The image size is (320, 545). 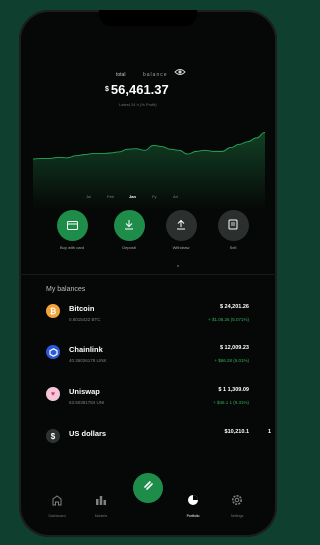 I want to click on gear-icon, so click(x=237, y=501).